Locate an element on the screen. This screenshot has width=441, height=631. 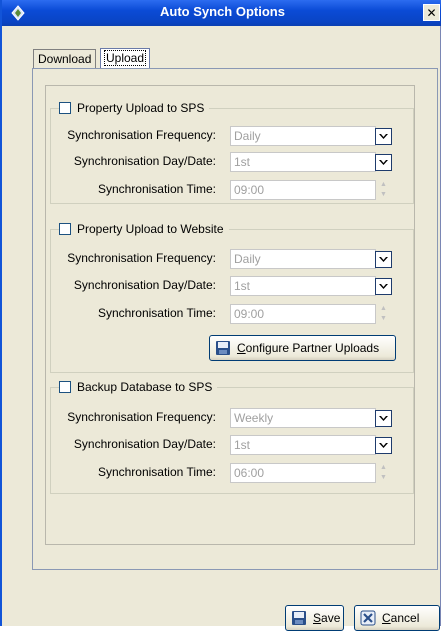
tab-upload: Upload is located at coordinates (125, 58).